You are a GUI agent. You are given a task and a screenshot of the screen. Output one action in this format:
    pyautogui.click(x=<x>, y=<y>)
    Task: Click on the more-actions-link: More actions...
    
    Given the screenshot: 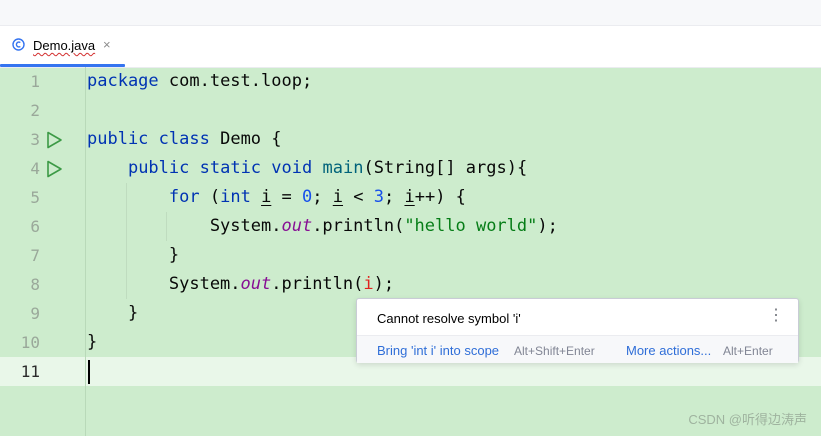 What is the action you would take?
    pyautogui.click(x=668, y=350)
    